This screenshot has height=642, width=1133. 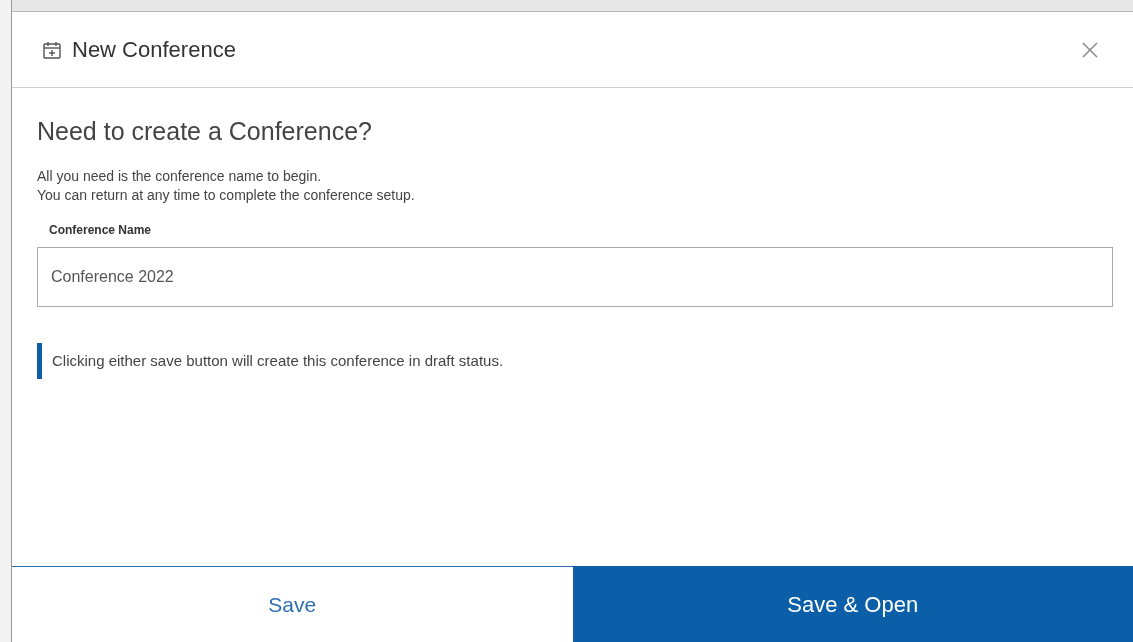 I want to click on save-open-button: Save & Open, so click(x=852, y=604).